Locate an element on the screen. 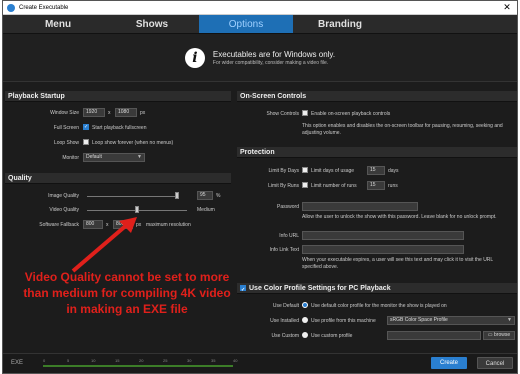 The image size is (520, 374). quality-heading: Quality is located at coordinates (118, 178).